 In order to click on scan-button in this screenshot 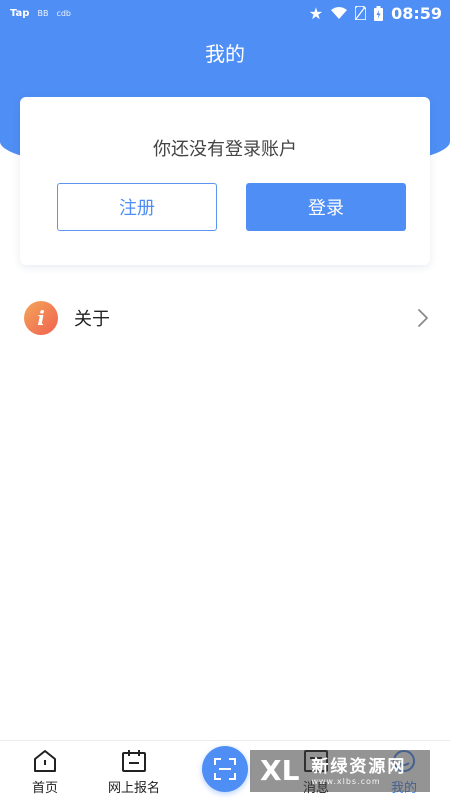, I will do `click(225, 769)`.